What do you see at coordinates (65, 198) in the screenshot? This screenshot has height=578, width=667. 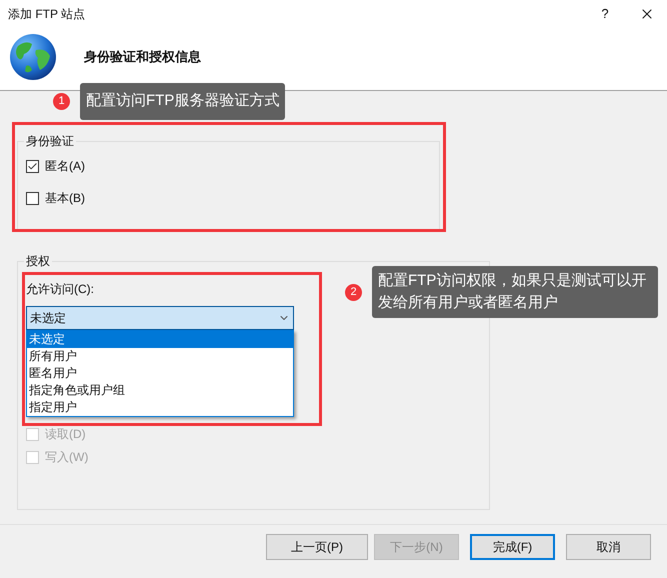 I see `checkbox-label: 基本(B)` at bounding box center [65, 198].